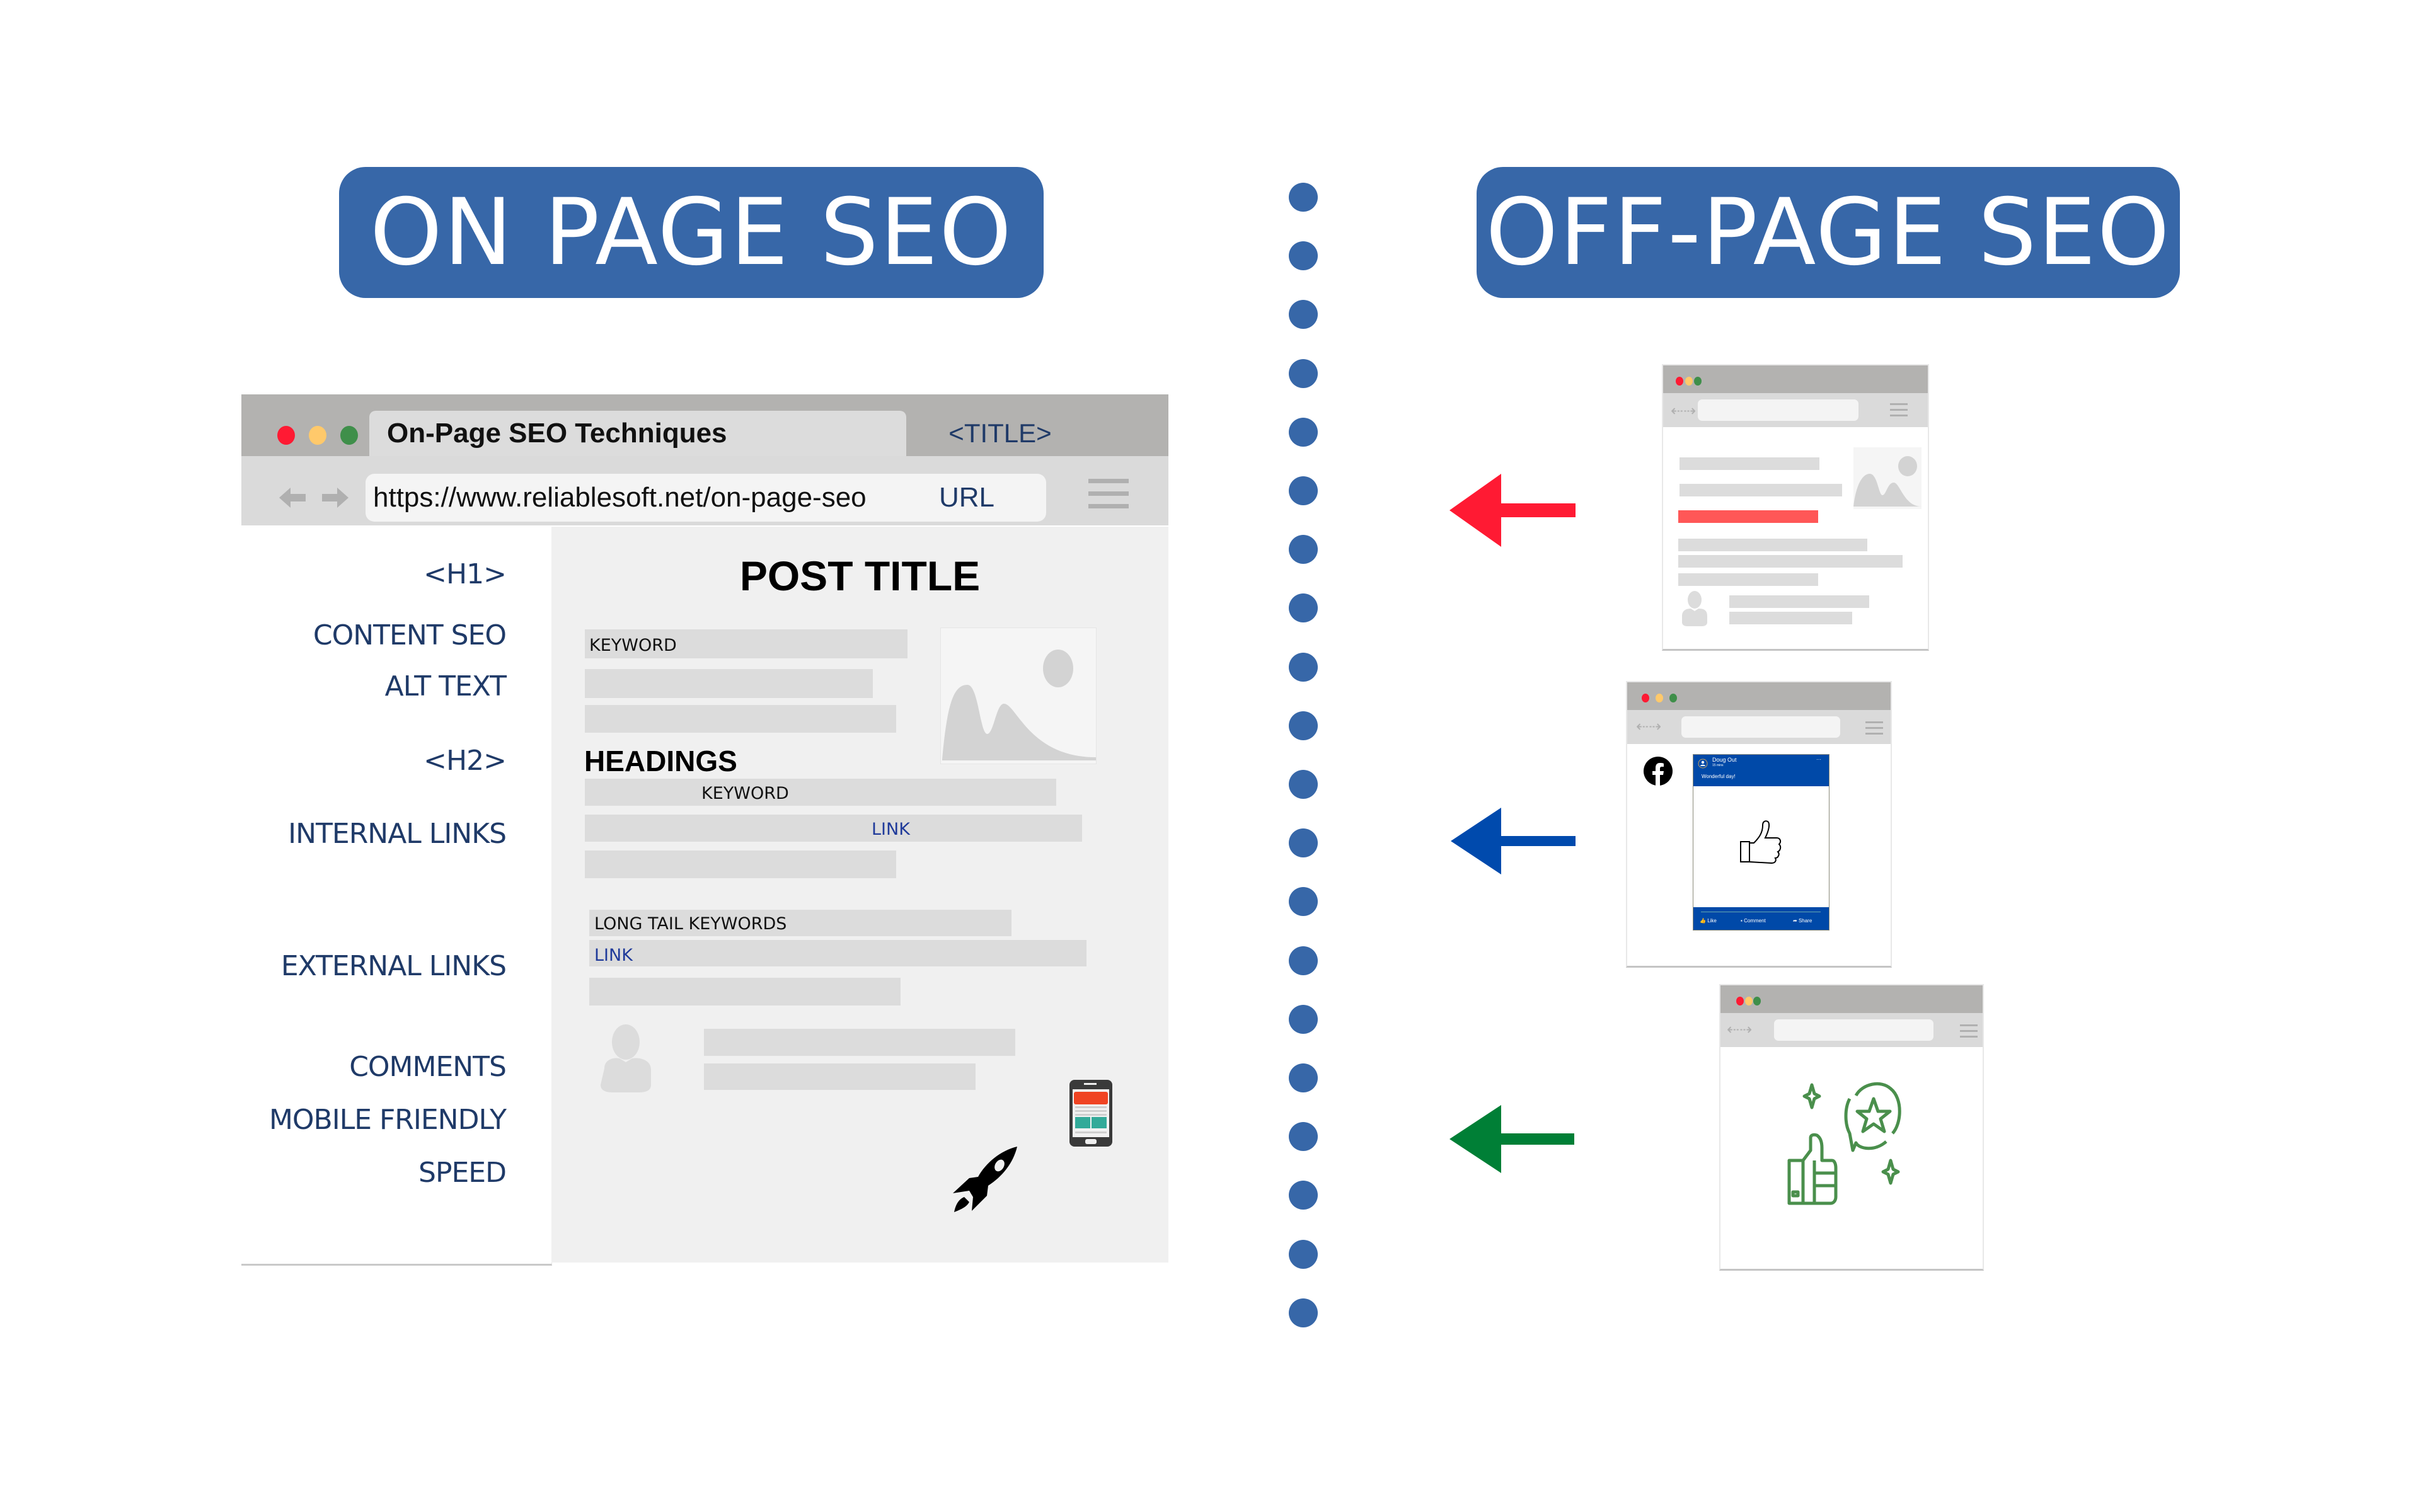 The width and height of the screenshot is (2420, 1512). I want to click on like-action: 👍 Like, so click(1709, 921).